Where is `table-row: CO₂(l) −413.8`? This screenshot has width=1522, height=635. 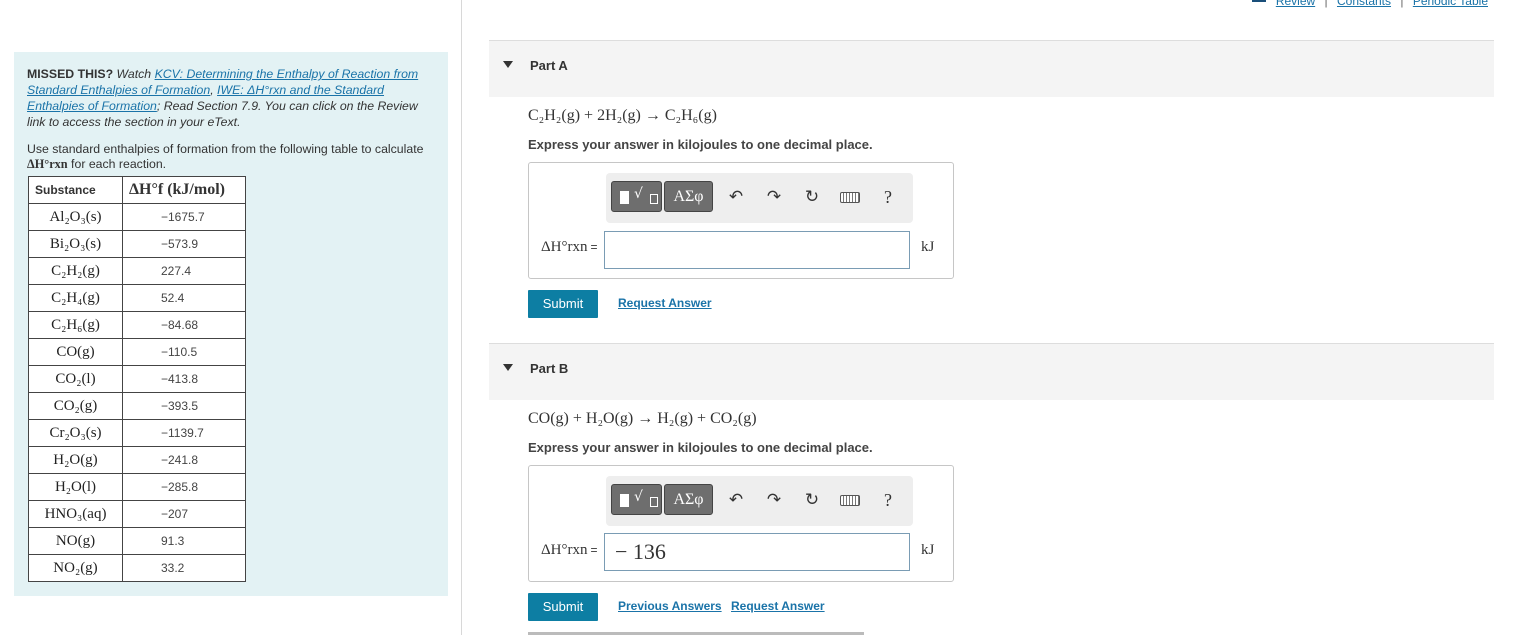
table-row: CO₂(l) −413.8 is located at coordinates (137, 379).